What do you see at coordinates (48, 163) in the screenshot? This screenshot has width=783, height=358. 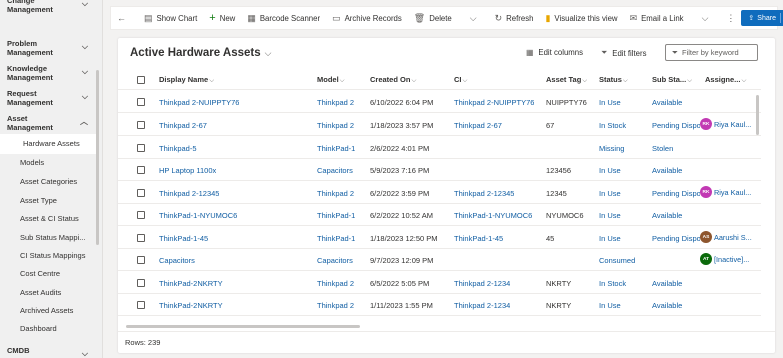 I see `sidebar-item-models: Models` at bounding box center [48, 163].